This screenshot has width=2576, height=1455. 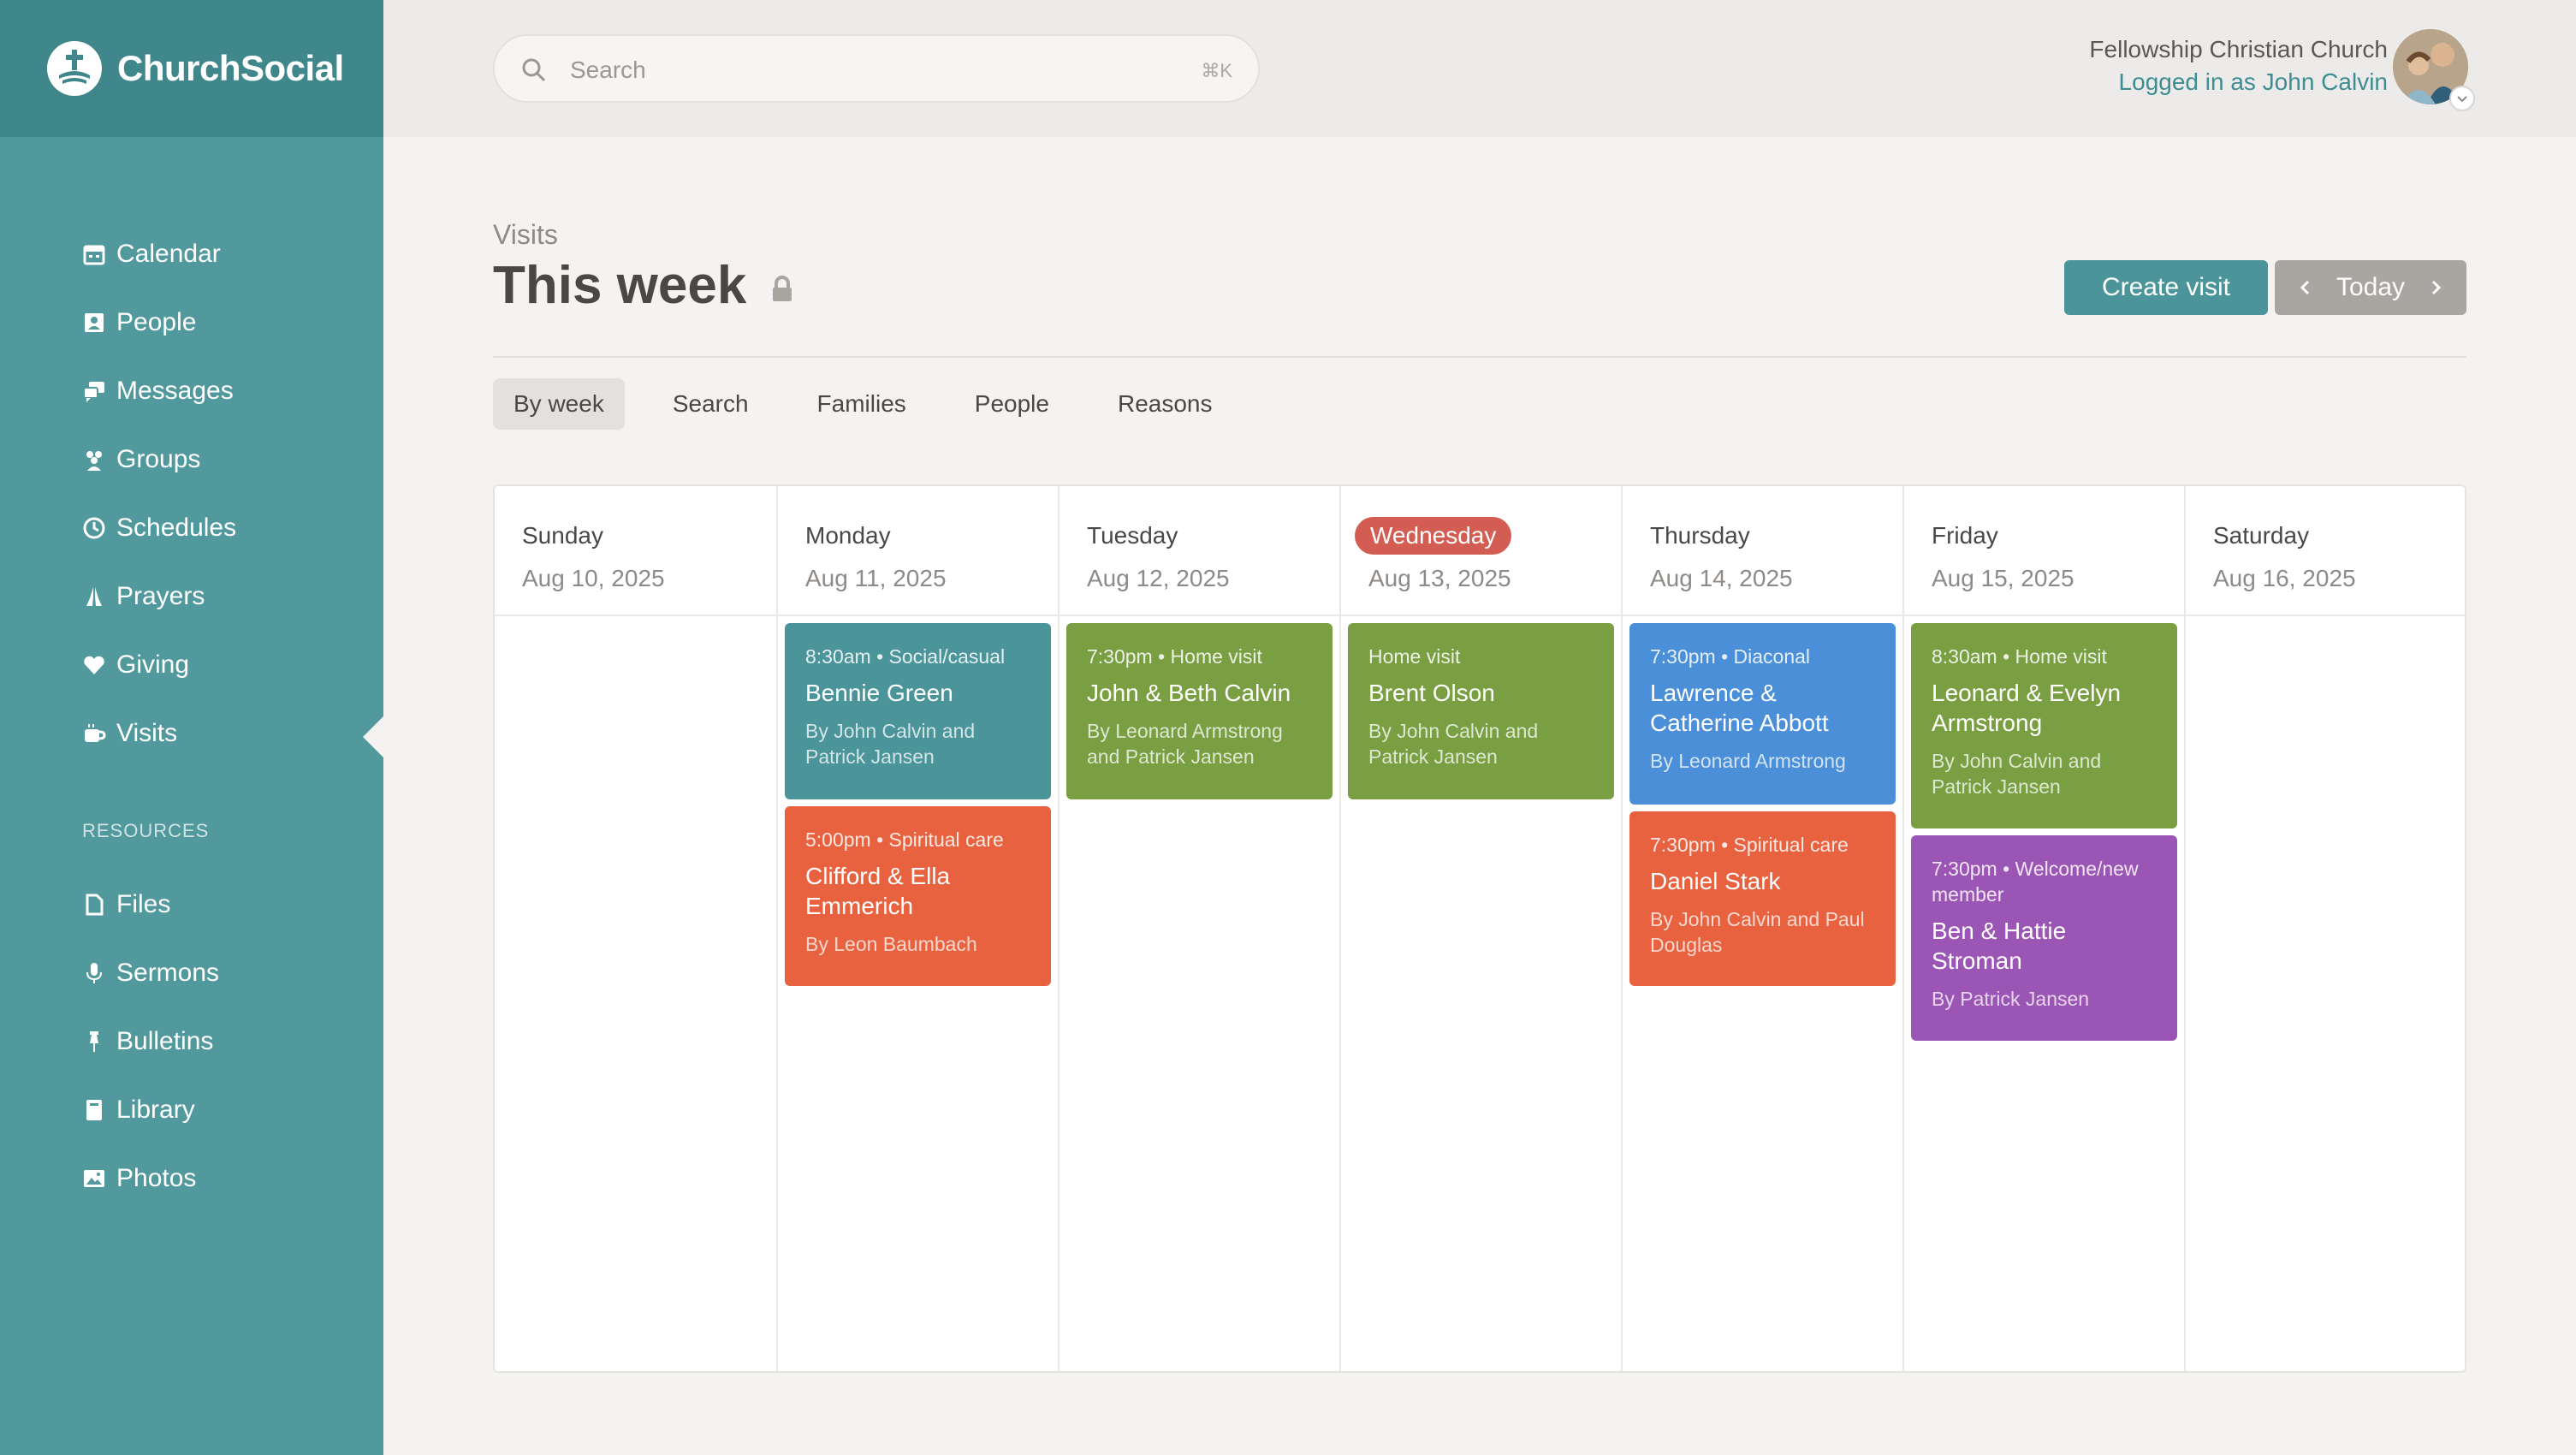 What do you see at coordinates (2035, 882) in the screenshot?
I see `event-meta: 7:30pm • Welcome/new member` at bounding box center [2035, 882].